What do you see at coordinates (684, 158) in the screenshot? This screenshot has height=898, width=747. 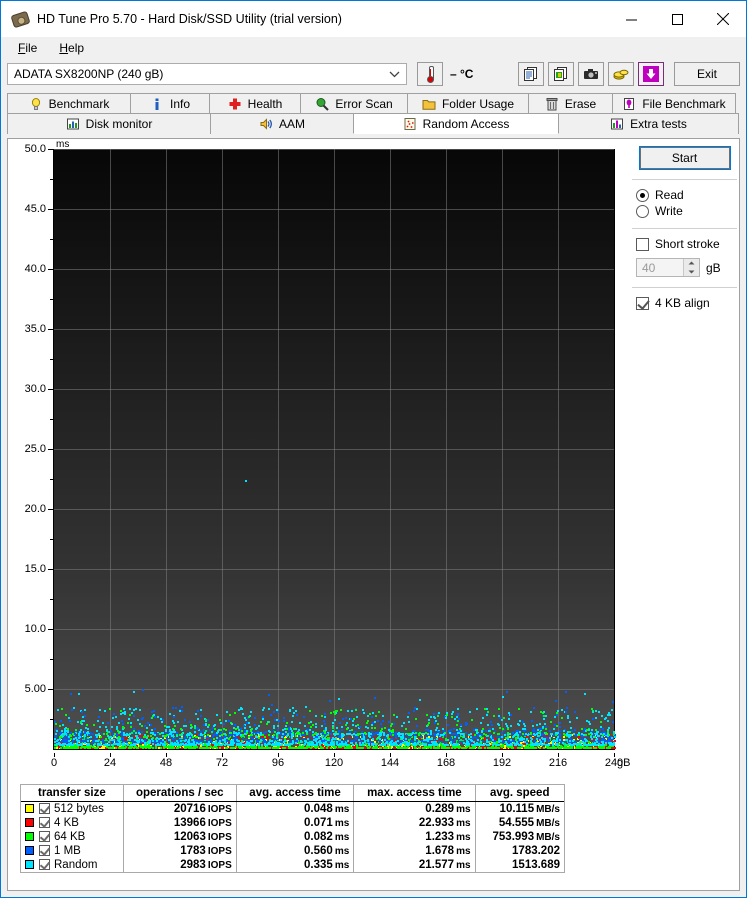 I see `start-button: Start` at bounding box center [684, 158].